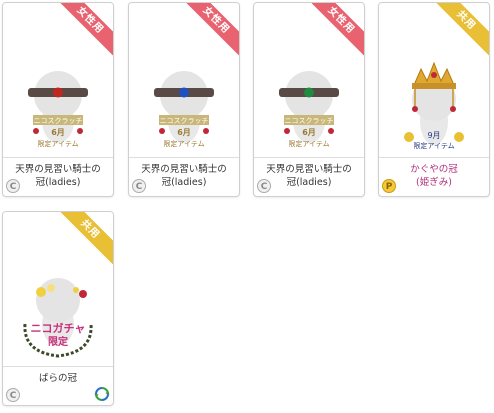  I want to click on item-card-4: 9月 限定アイテム 共用 かぐやの冠 (姫ぎみ) P, so click(434, 99).